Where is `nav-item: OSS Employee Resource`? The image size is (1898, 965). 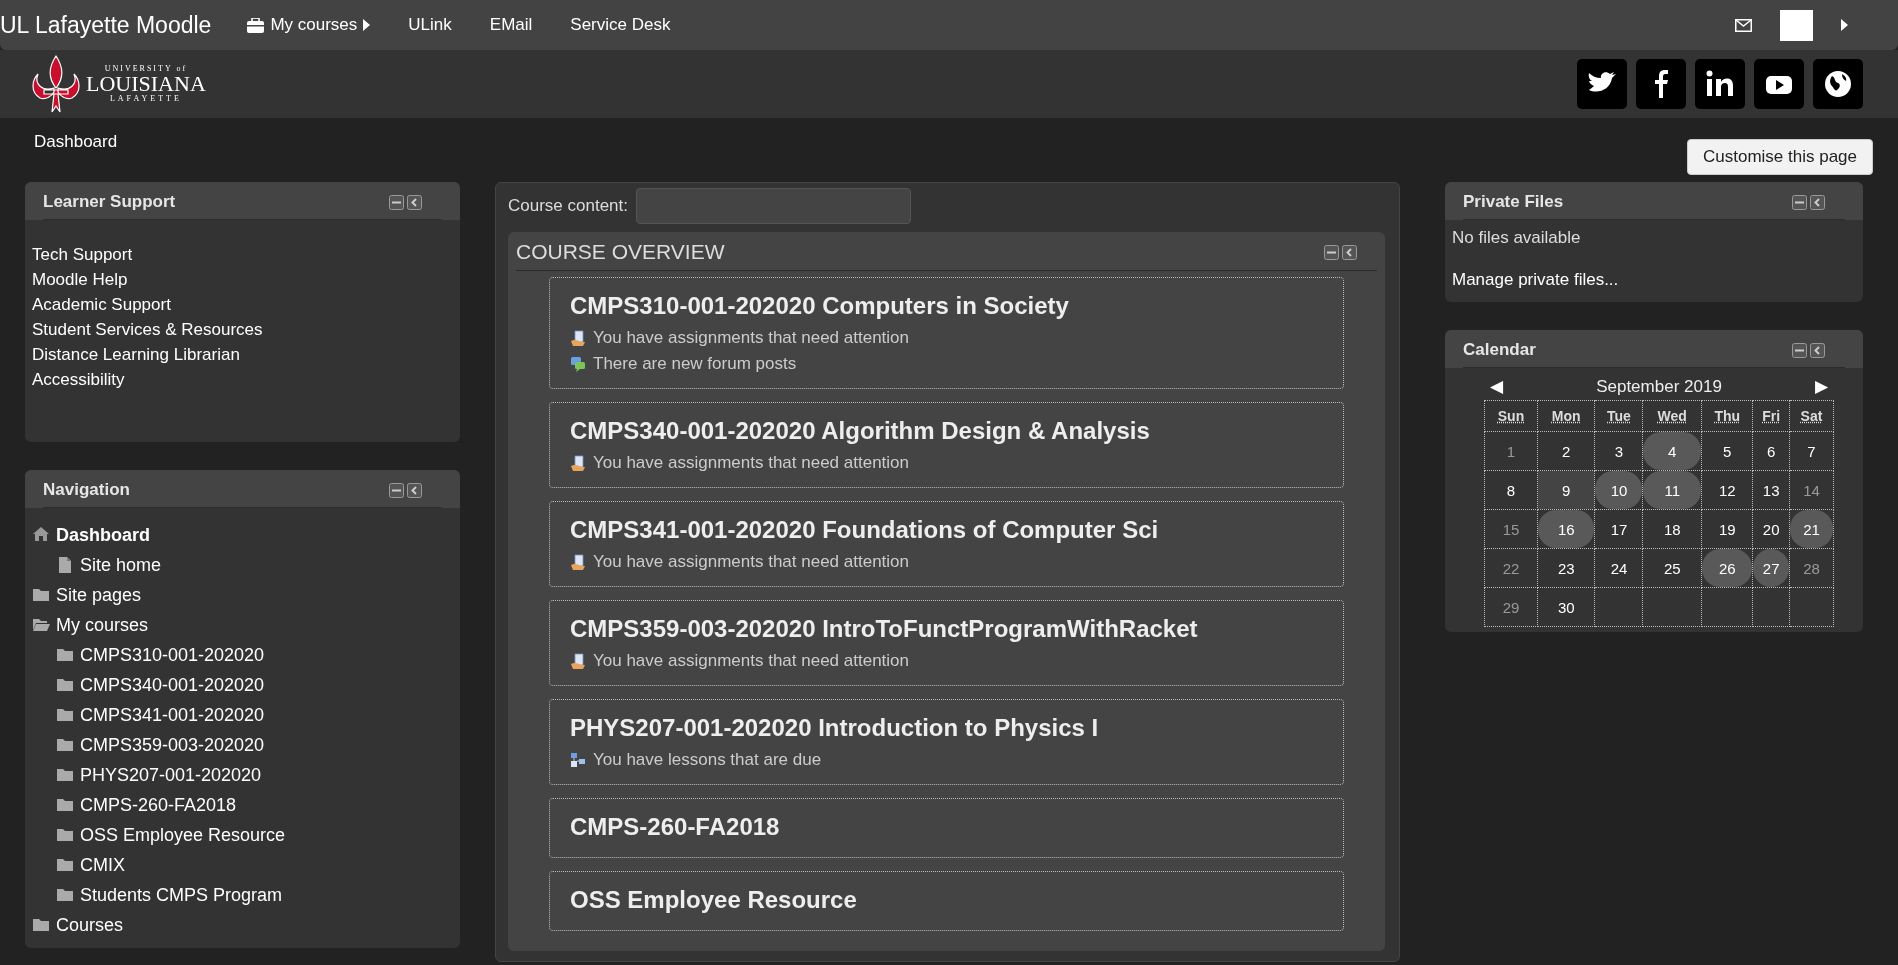
nav-item: OSS Employee Resource is located at coordinates (183, 835).